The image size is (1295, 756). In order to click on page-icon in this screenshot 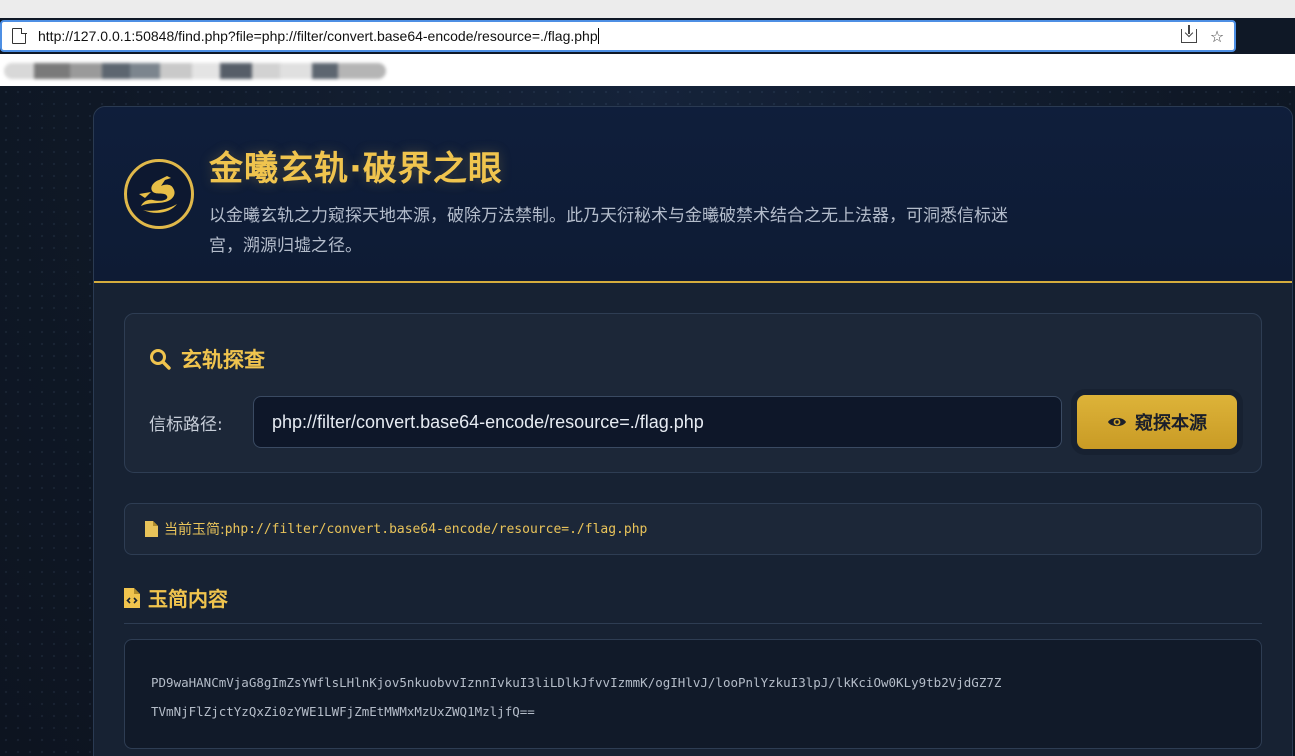, I will do `click(19, 35)`.